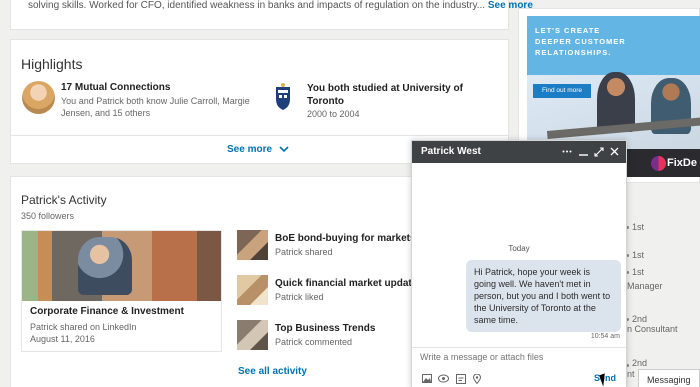 The height and width of the screenshot is (387, 700). I want to click on activity-item-meta: Patrick liked, so click(299, 297).